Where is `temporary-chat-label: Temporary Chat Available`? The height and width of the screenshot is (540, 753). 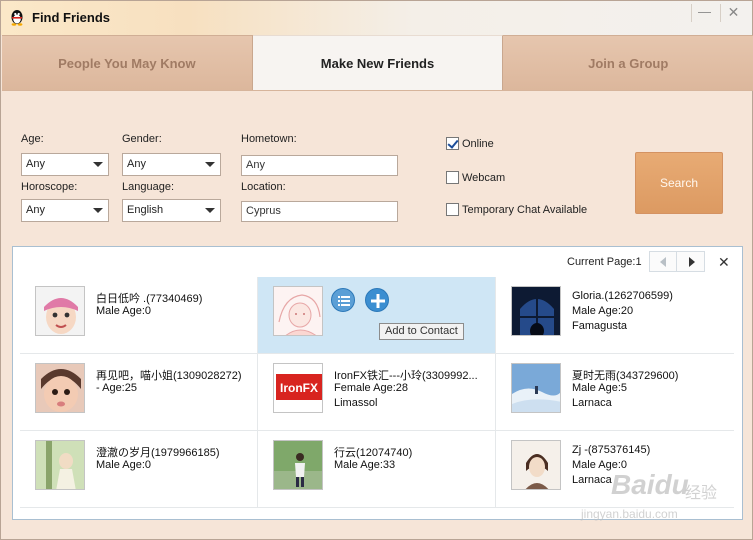 temporary-chat-label: Temporary Chat Available is located at coordinates (525, 210).